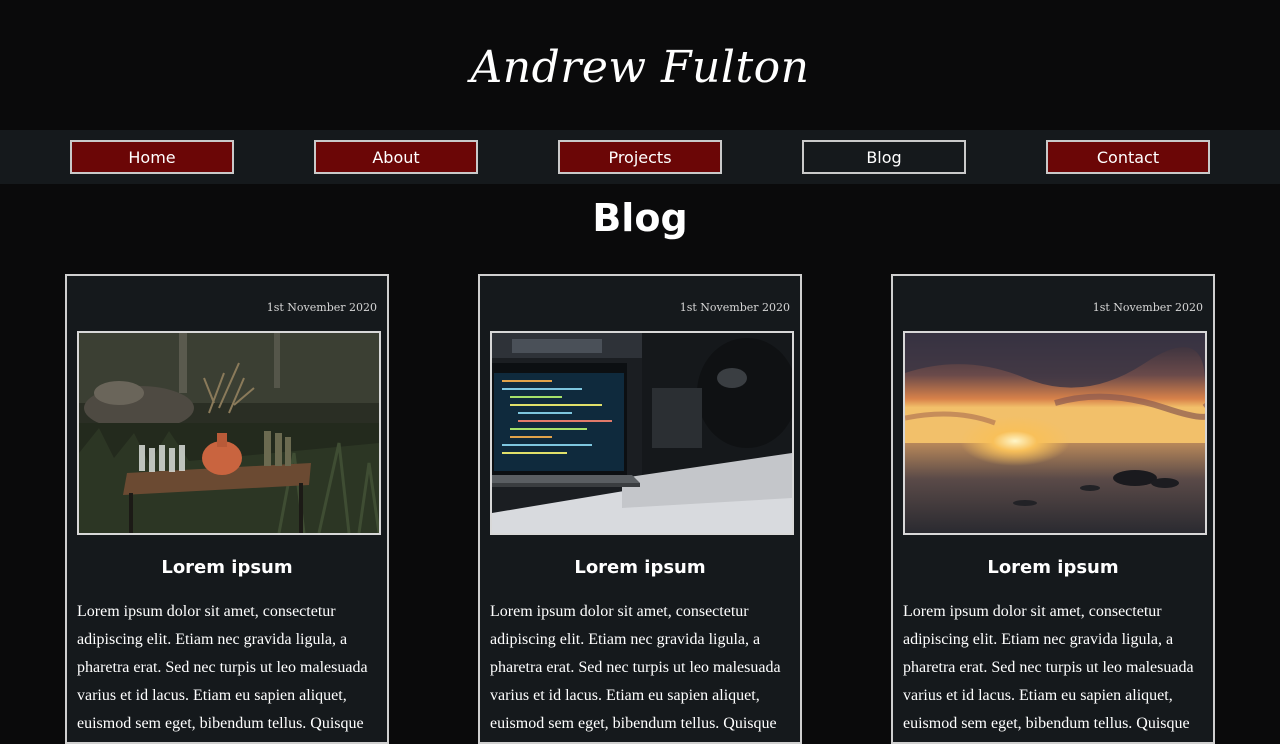 Image resolution: width=1280 pixels, height=744 pixels. I want to click on nav-home-button: Home, so click(152, 157).